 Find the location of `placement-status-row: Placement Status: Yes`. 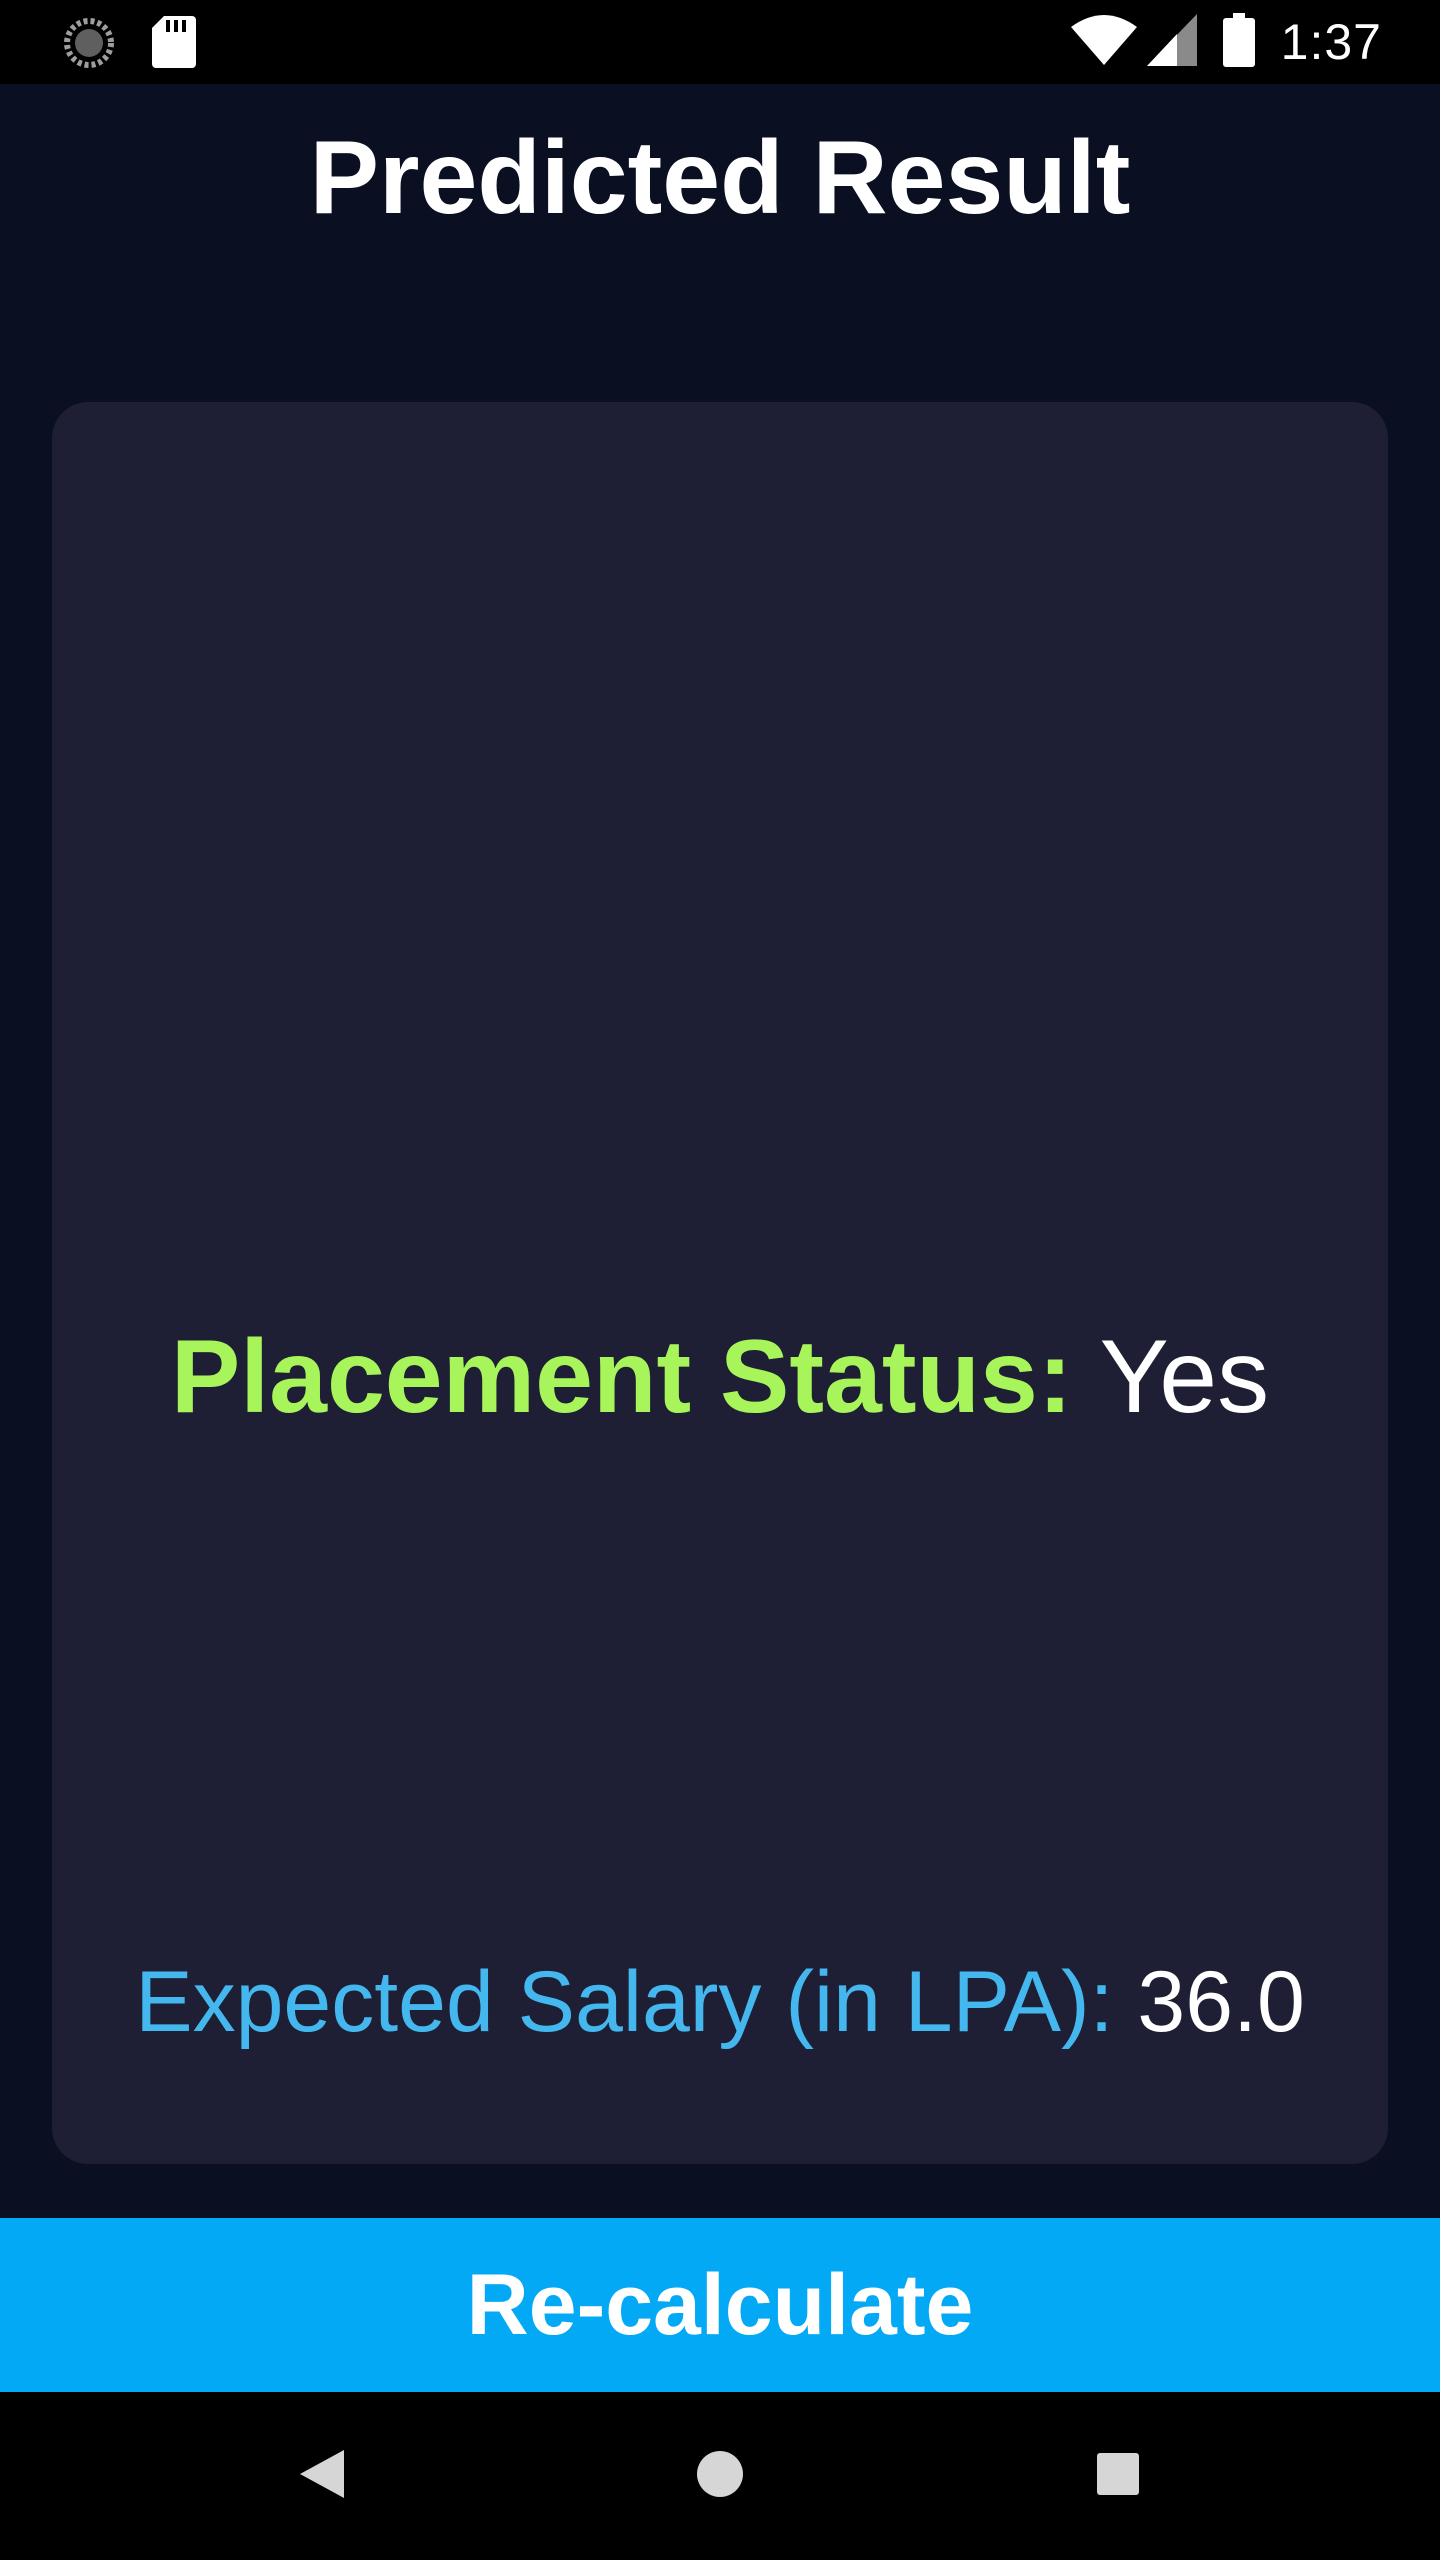

placement-status-row: Placement Status: Yes is located at coordinates (720, 1377).